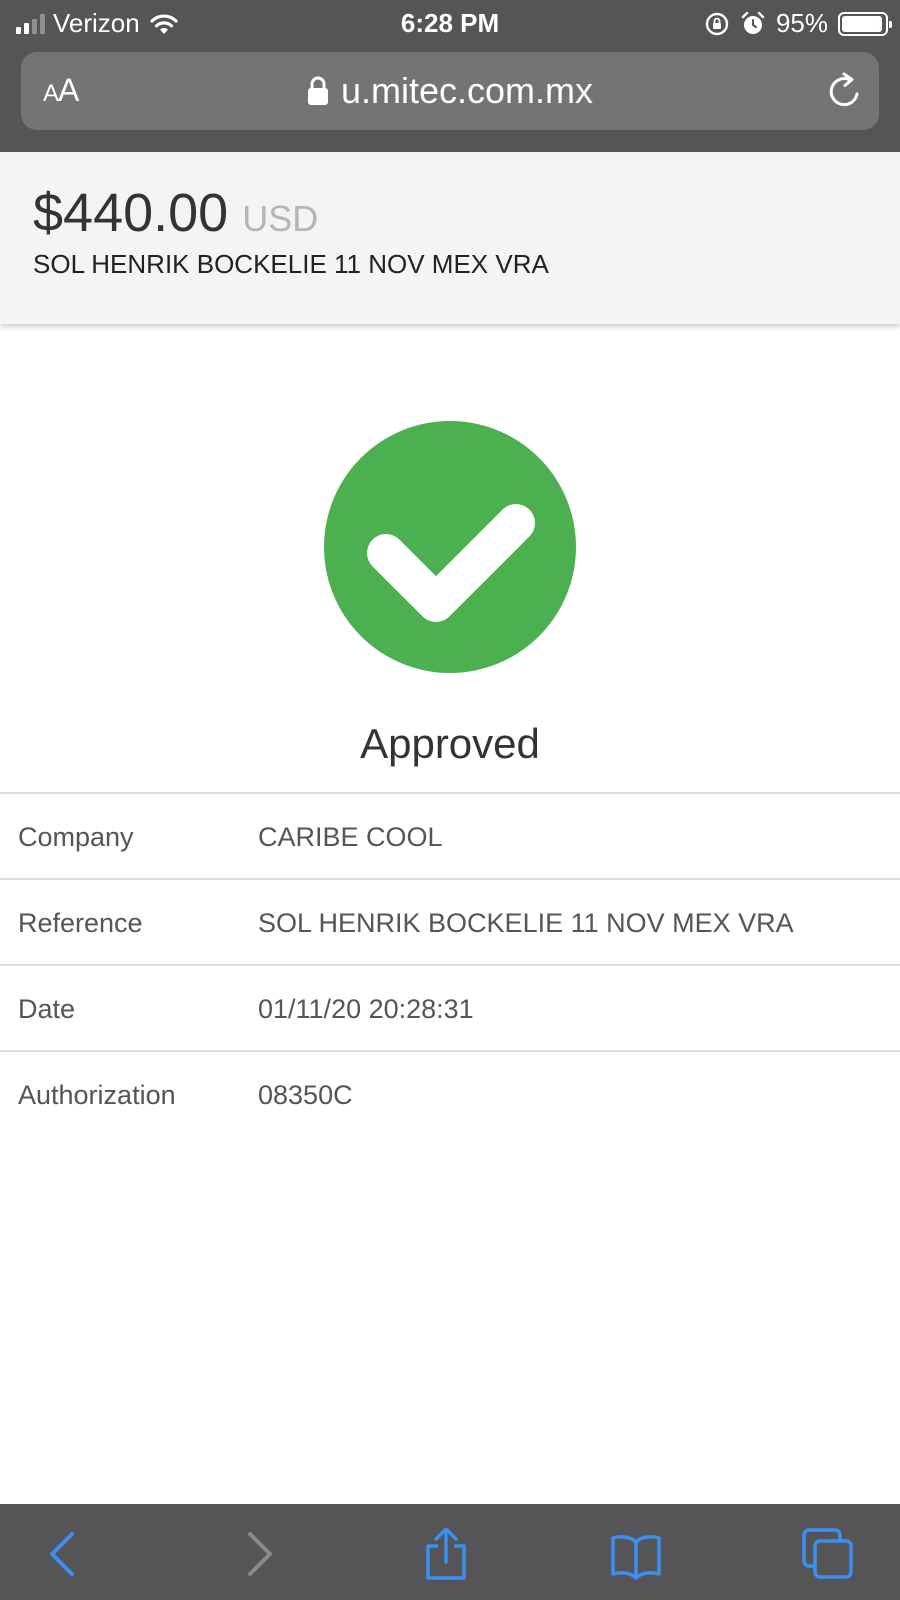 The width and height of the screenshot is (900, 1600). What do you see at coordinates (291, 264) in the screenshot?
I see `payment-reference: SOL HENRIK BOCKELIE 11 NOV MEX VRA` at bounding box center [291, 264].